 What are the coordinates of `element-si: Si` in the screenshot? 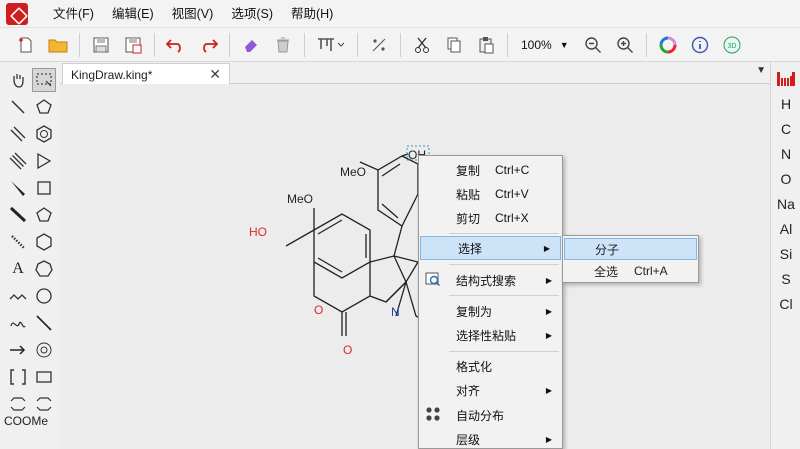 It's located at (785, 254).